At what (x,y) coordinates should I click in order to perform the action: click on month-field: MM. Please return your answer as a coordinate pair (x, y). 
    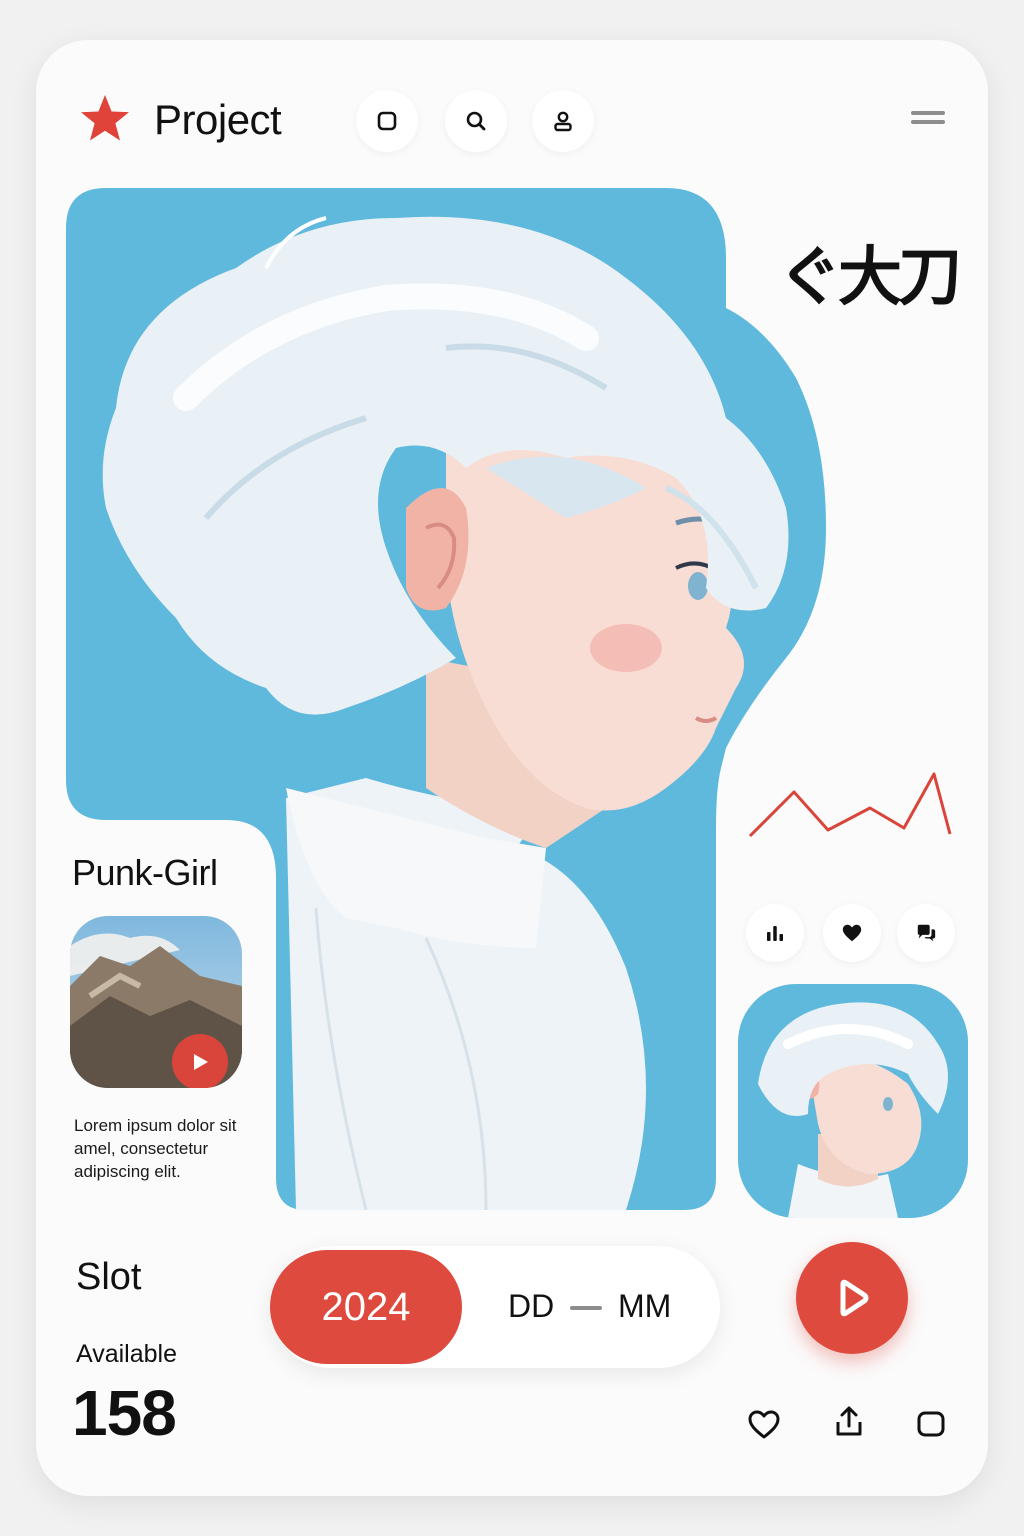
    Looking at the image, I should click on (644, 1306).